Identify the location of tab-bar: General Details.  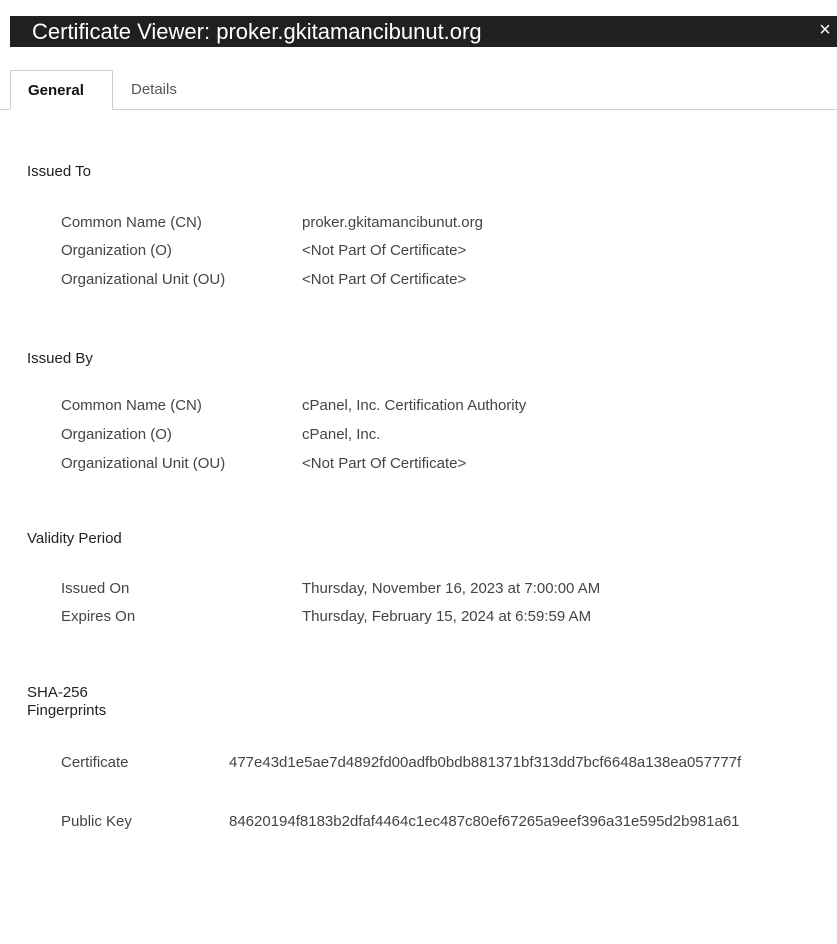
(418, 90).